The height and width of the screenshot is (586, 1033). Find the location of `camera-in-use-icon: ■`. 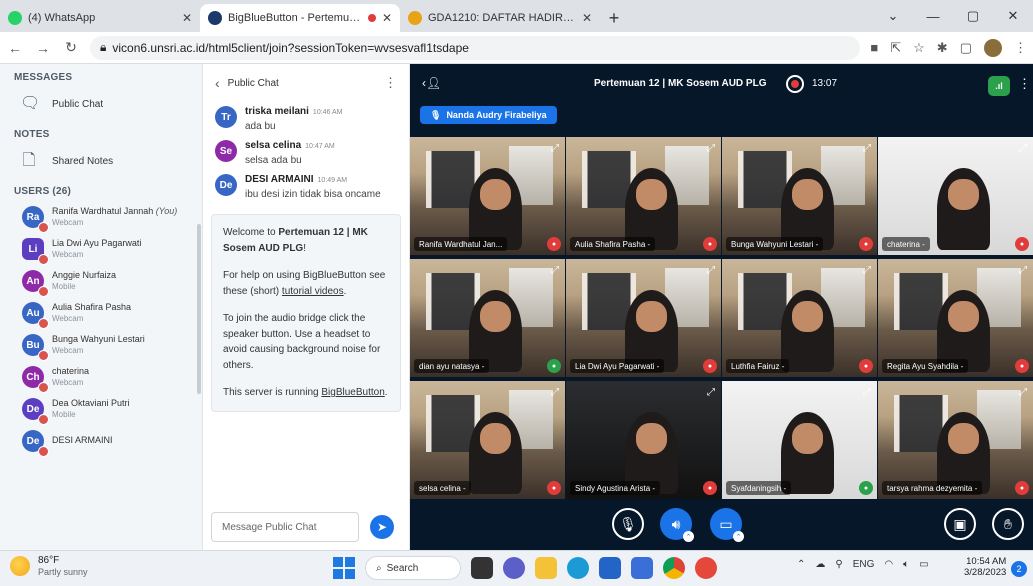

camera-in-use-icon: ■ is located at coordinates (874, 47).